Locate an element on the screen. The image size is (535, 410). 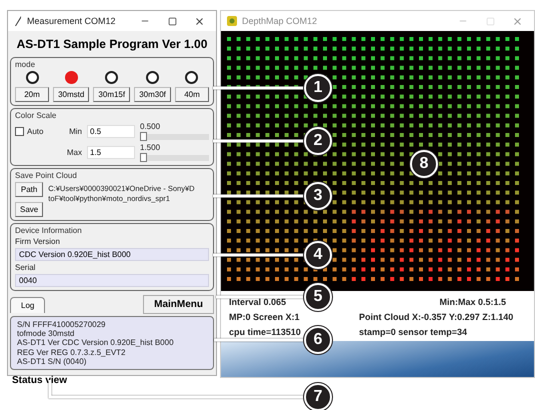
info-text: cpu time=113510 is located at coordinates (265, 332).